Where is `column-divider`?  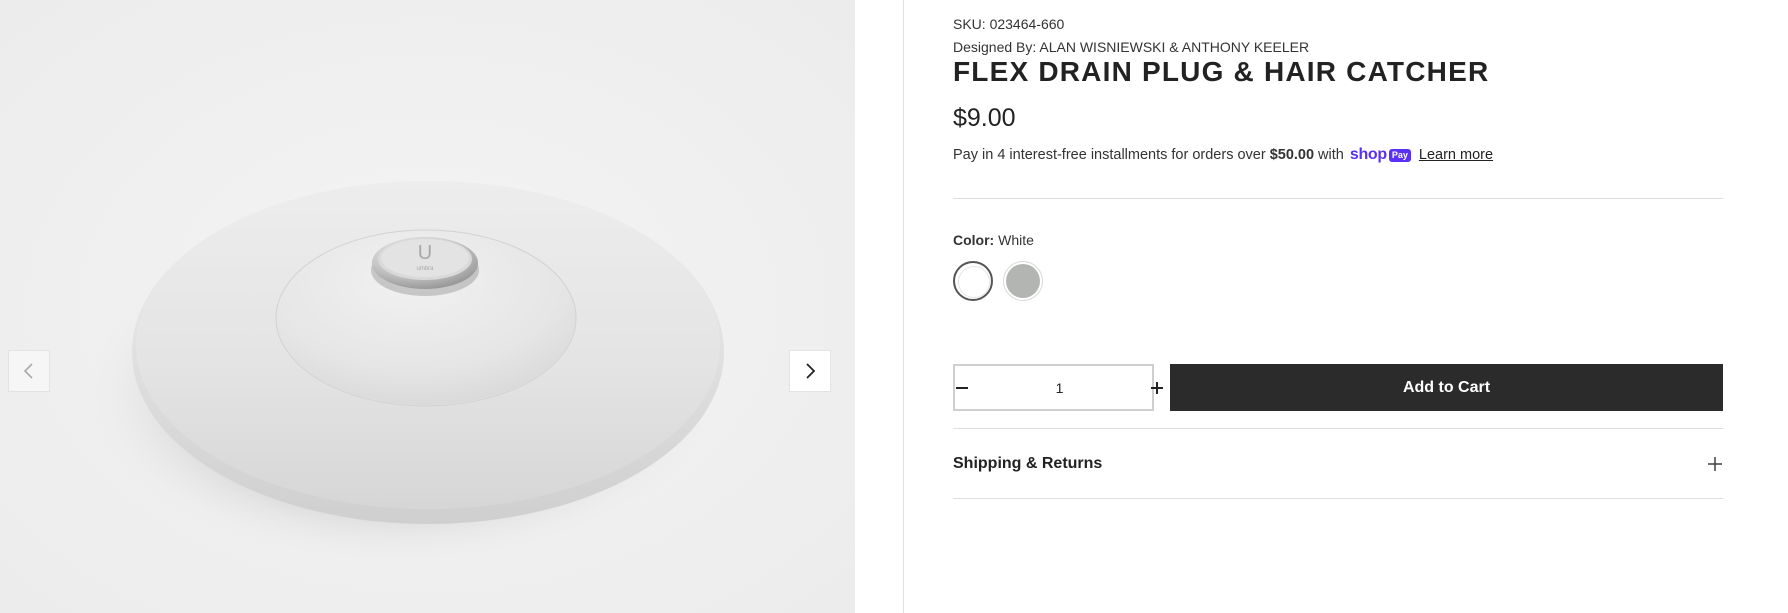 column-divider is located at coordinates (903, 306).